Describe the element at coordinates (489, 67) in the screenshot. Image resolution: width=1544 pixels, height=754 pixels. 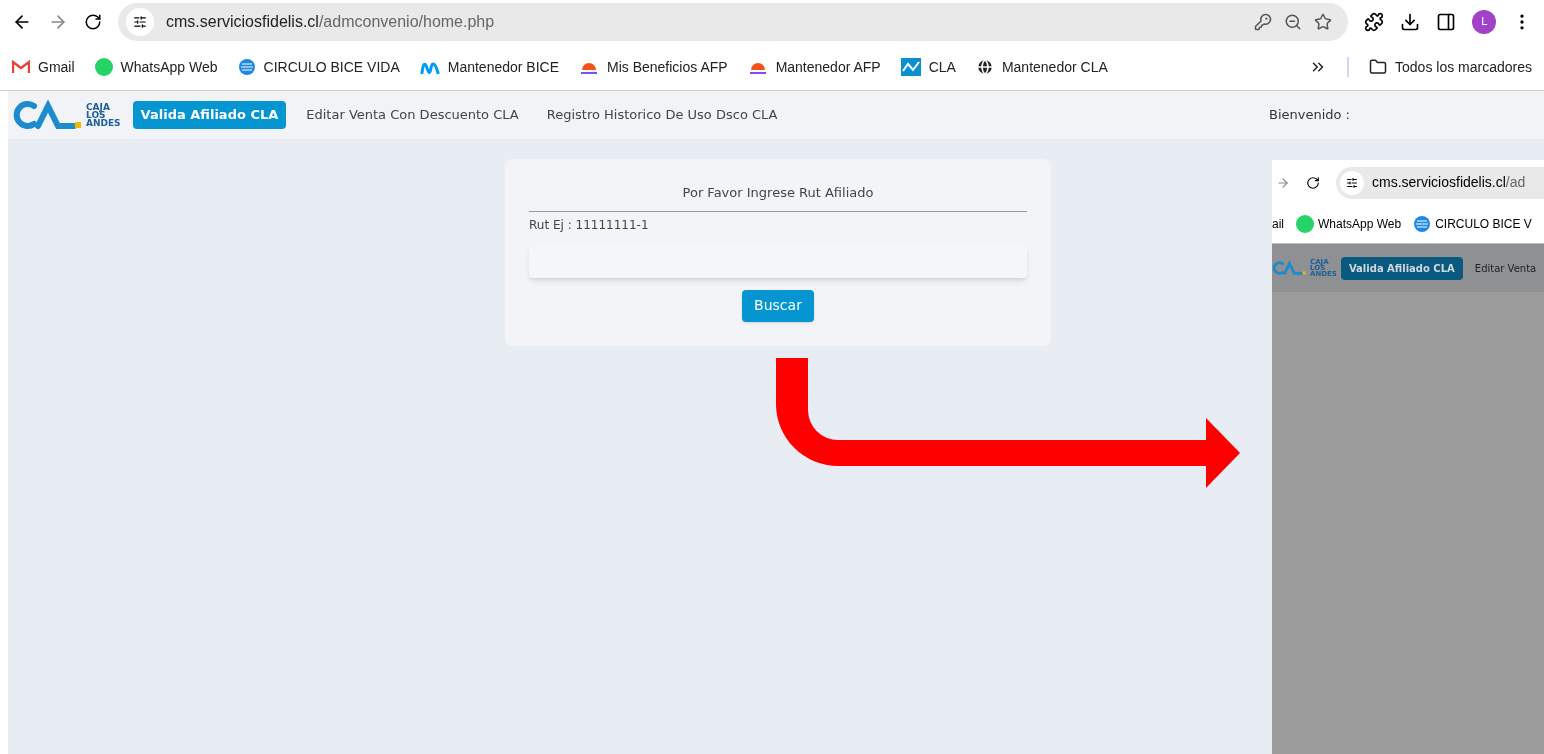
I see `bookmark-link: Mantenedor BICE` at that location.